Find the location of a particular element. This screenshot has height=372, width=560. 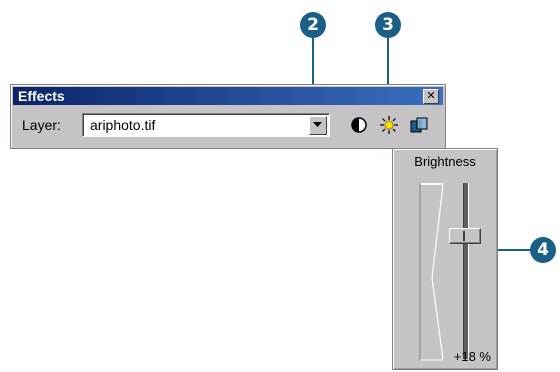

layer-dropdown: ariphoto.tif is located at coordinates (206, 125).